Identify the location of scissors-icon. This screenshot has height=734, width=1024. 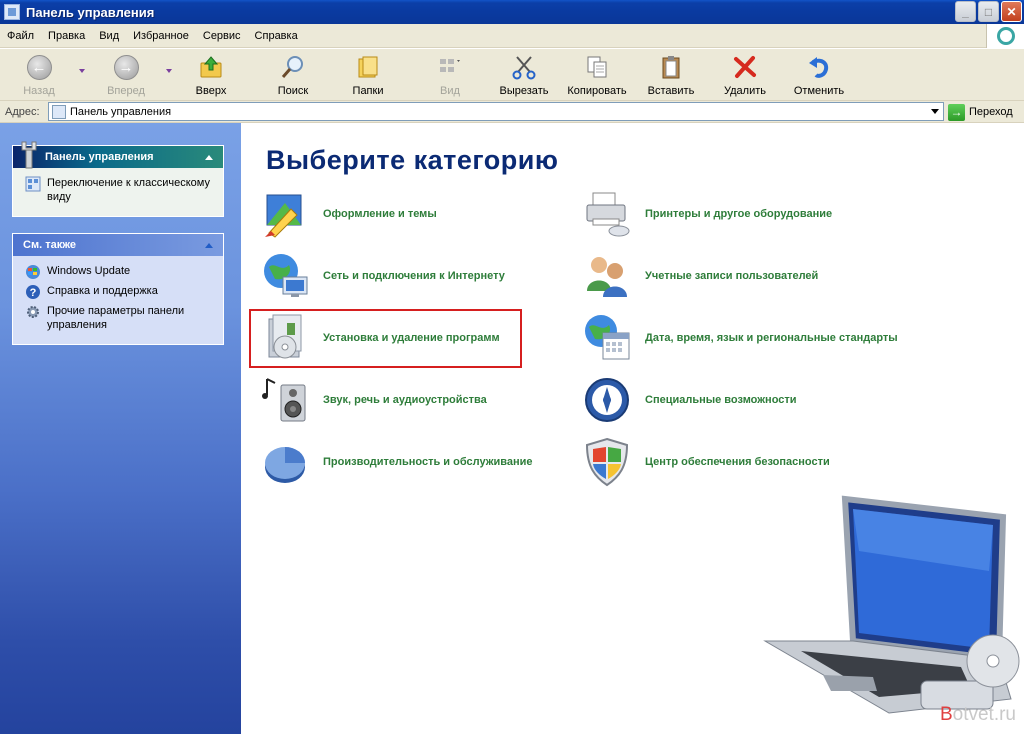
(524, 67).